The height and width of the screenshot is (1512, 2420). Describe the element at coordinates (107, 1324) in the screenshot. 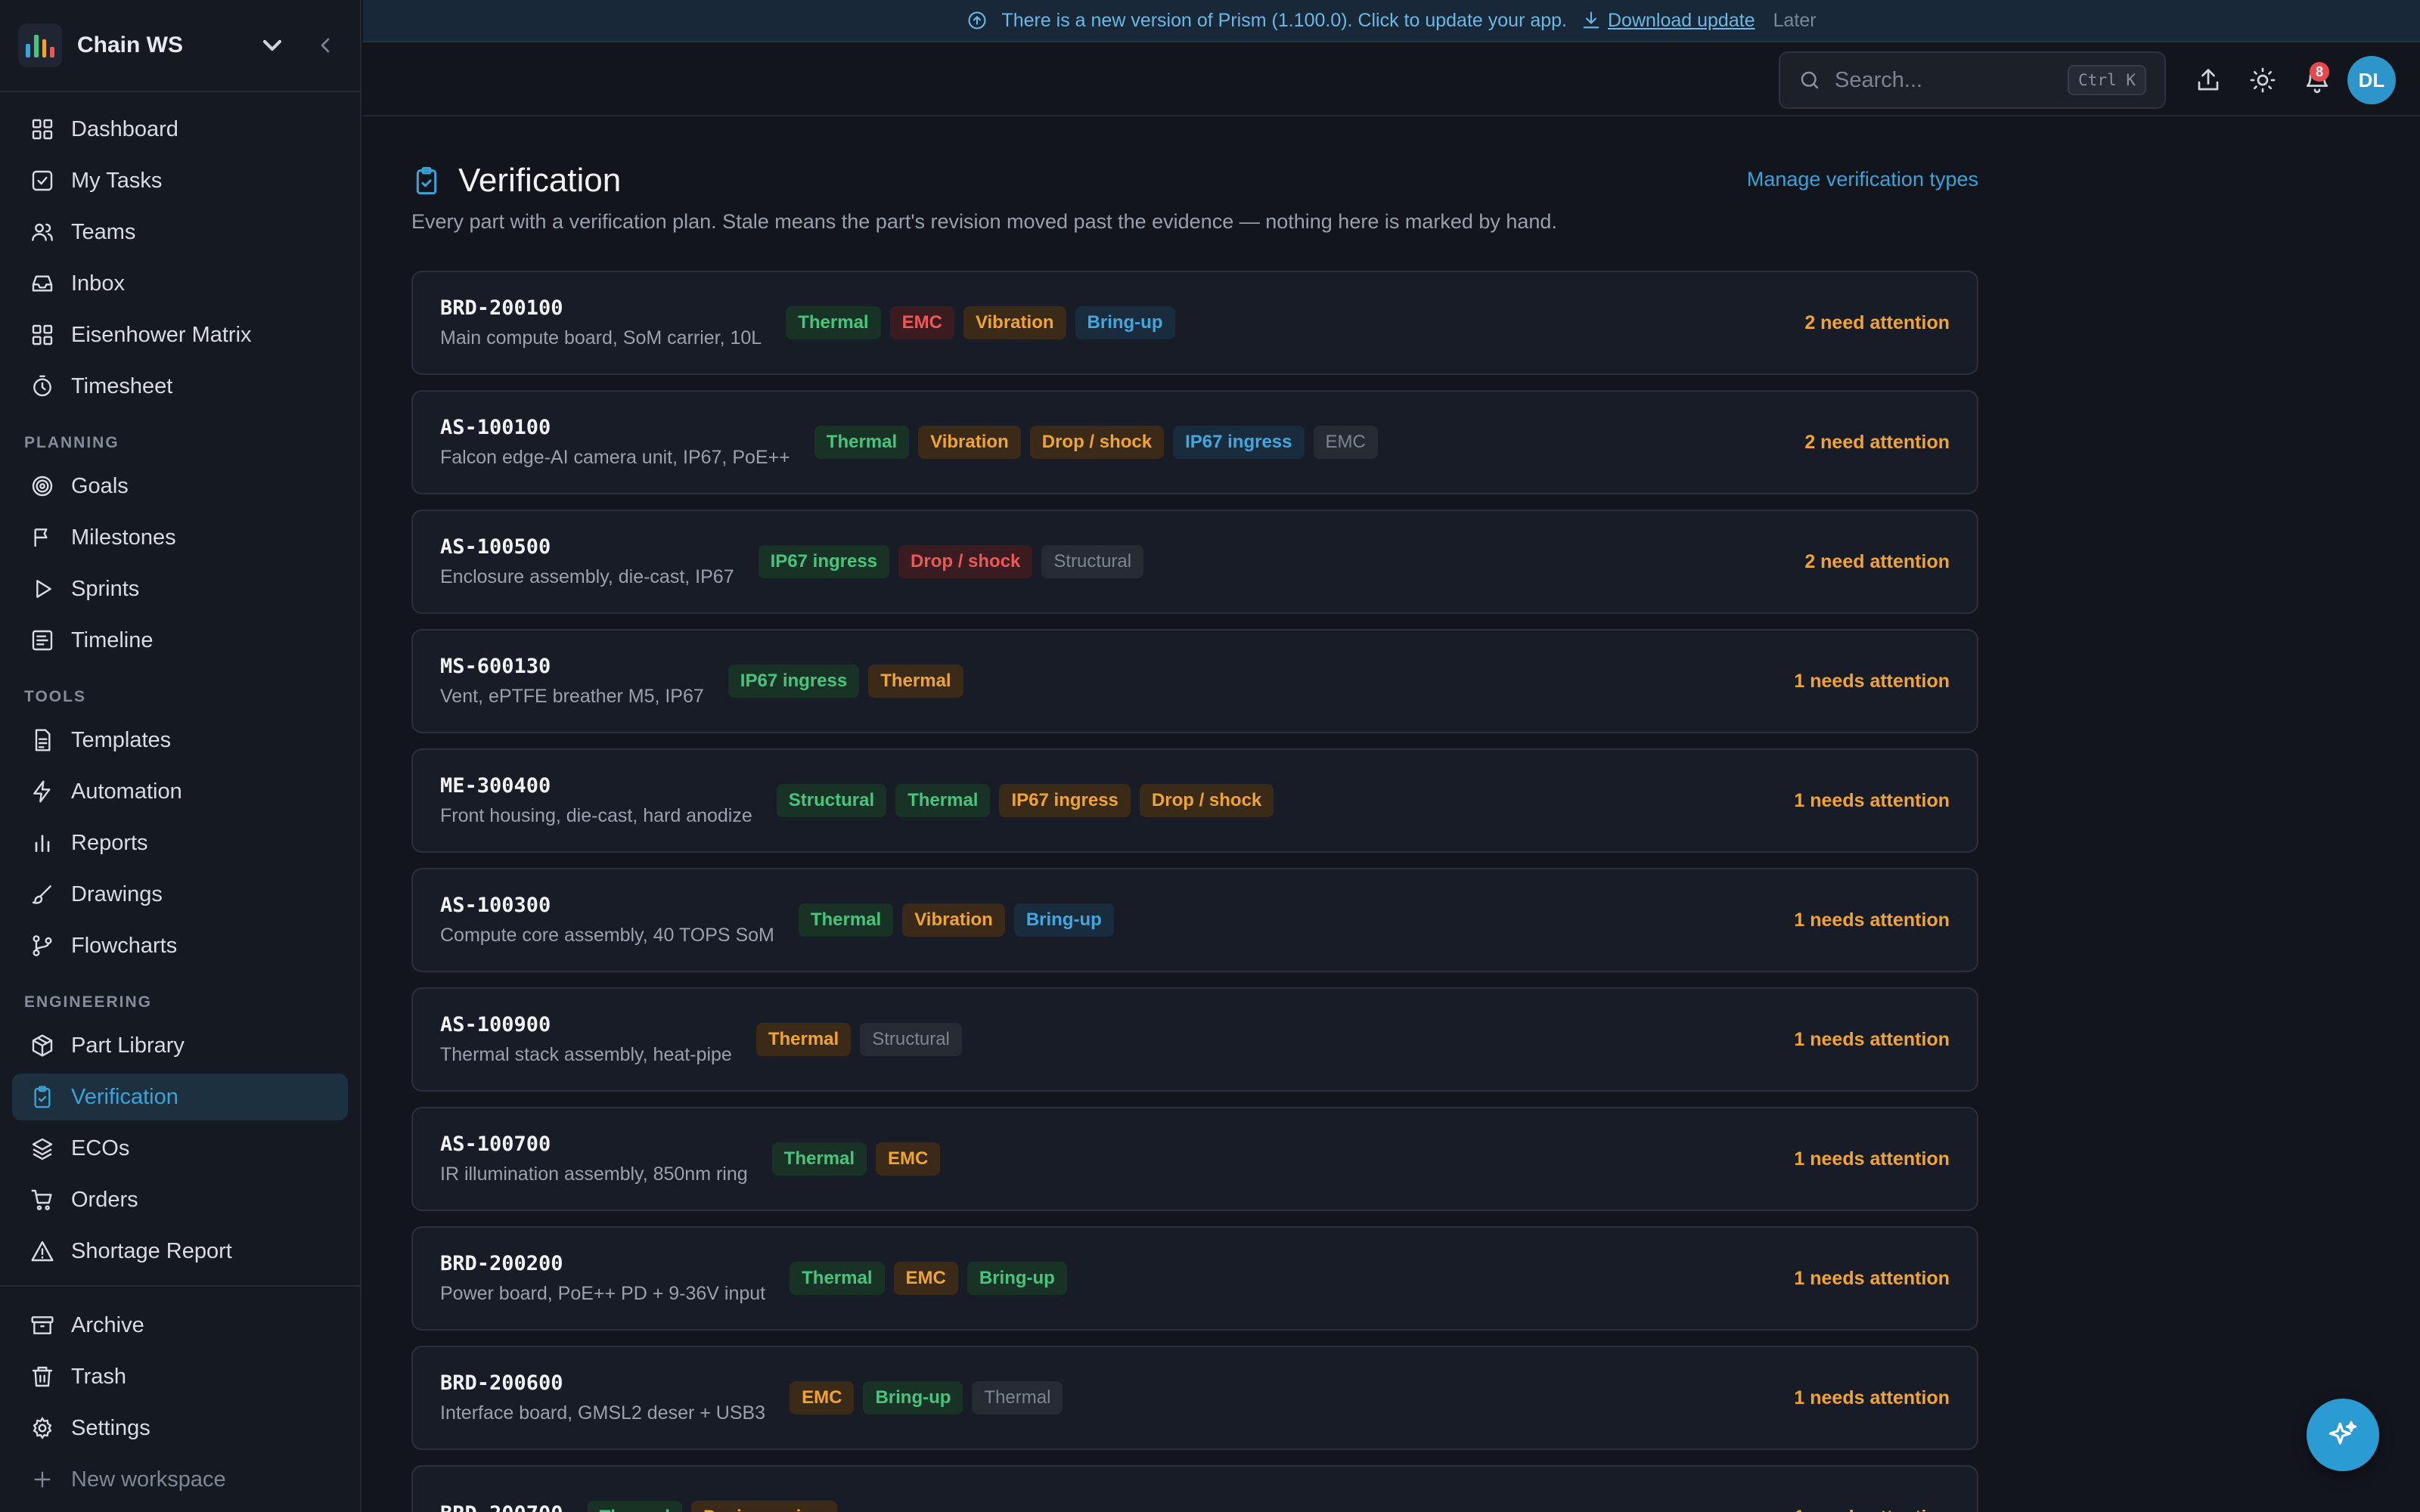

I see `sidebar-item-label: Archive` at that location.